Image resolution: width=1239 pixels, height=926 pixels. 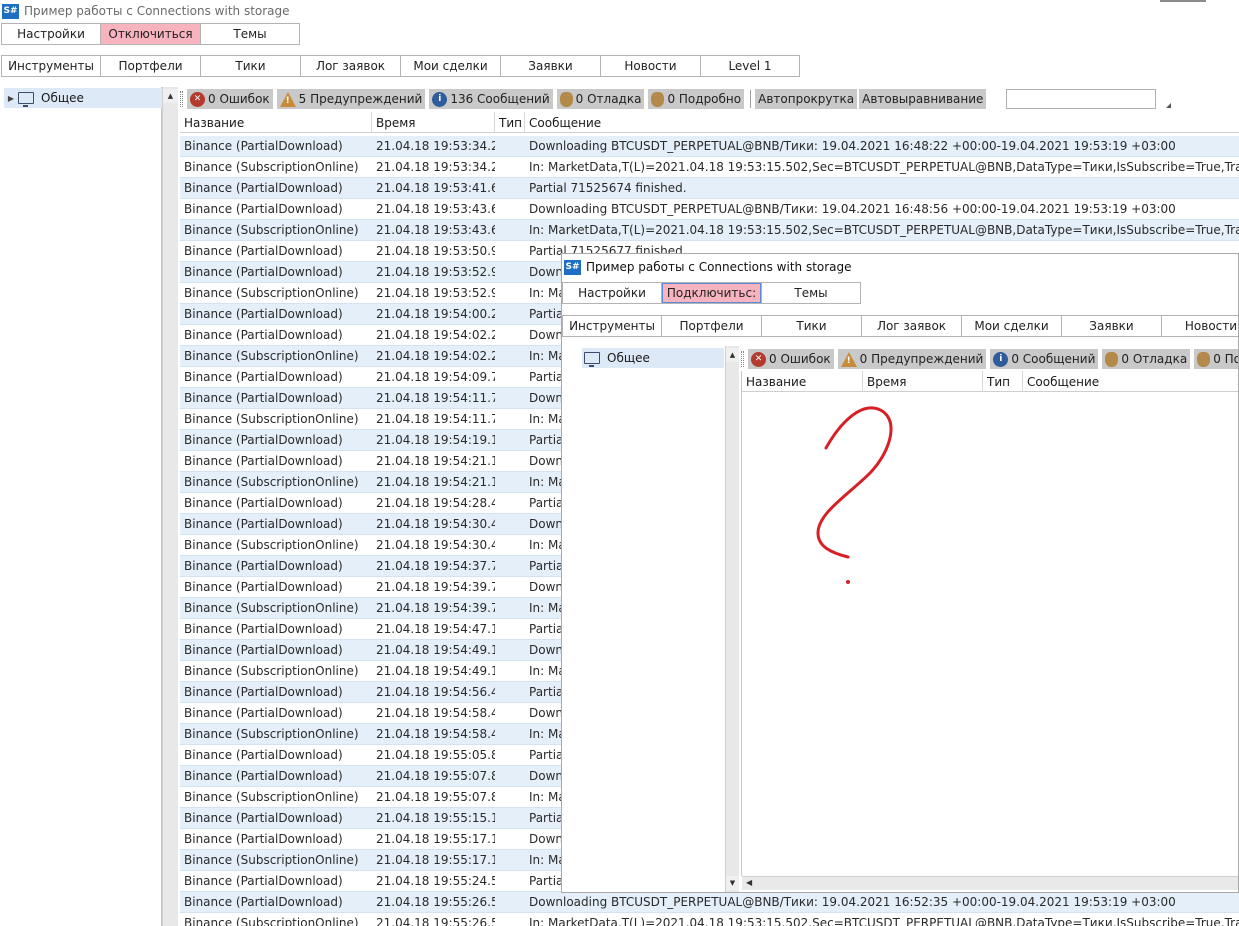 What do you see at coordinates (83, 98) in the screenshot?
I see `tree-item-general: ▶ Общее` at bounding box center [83, 98].